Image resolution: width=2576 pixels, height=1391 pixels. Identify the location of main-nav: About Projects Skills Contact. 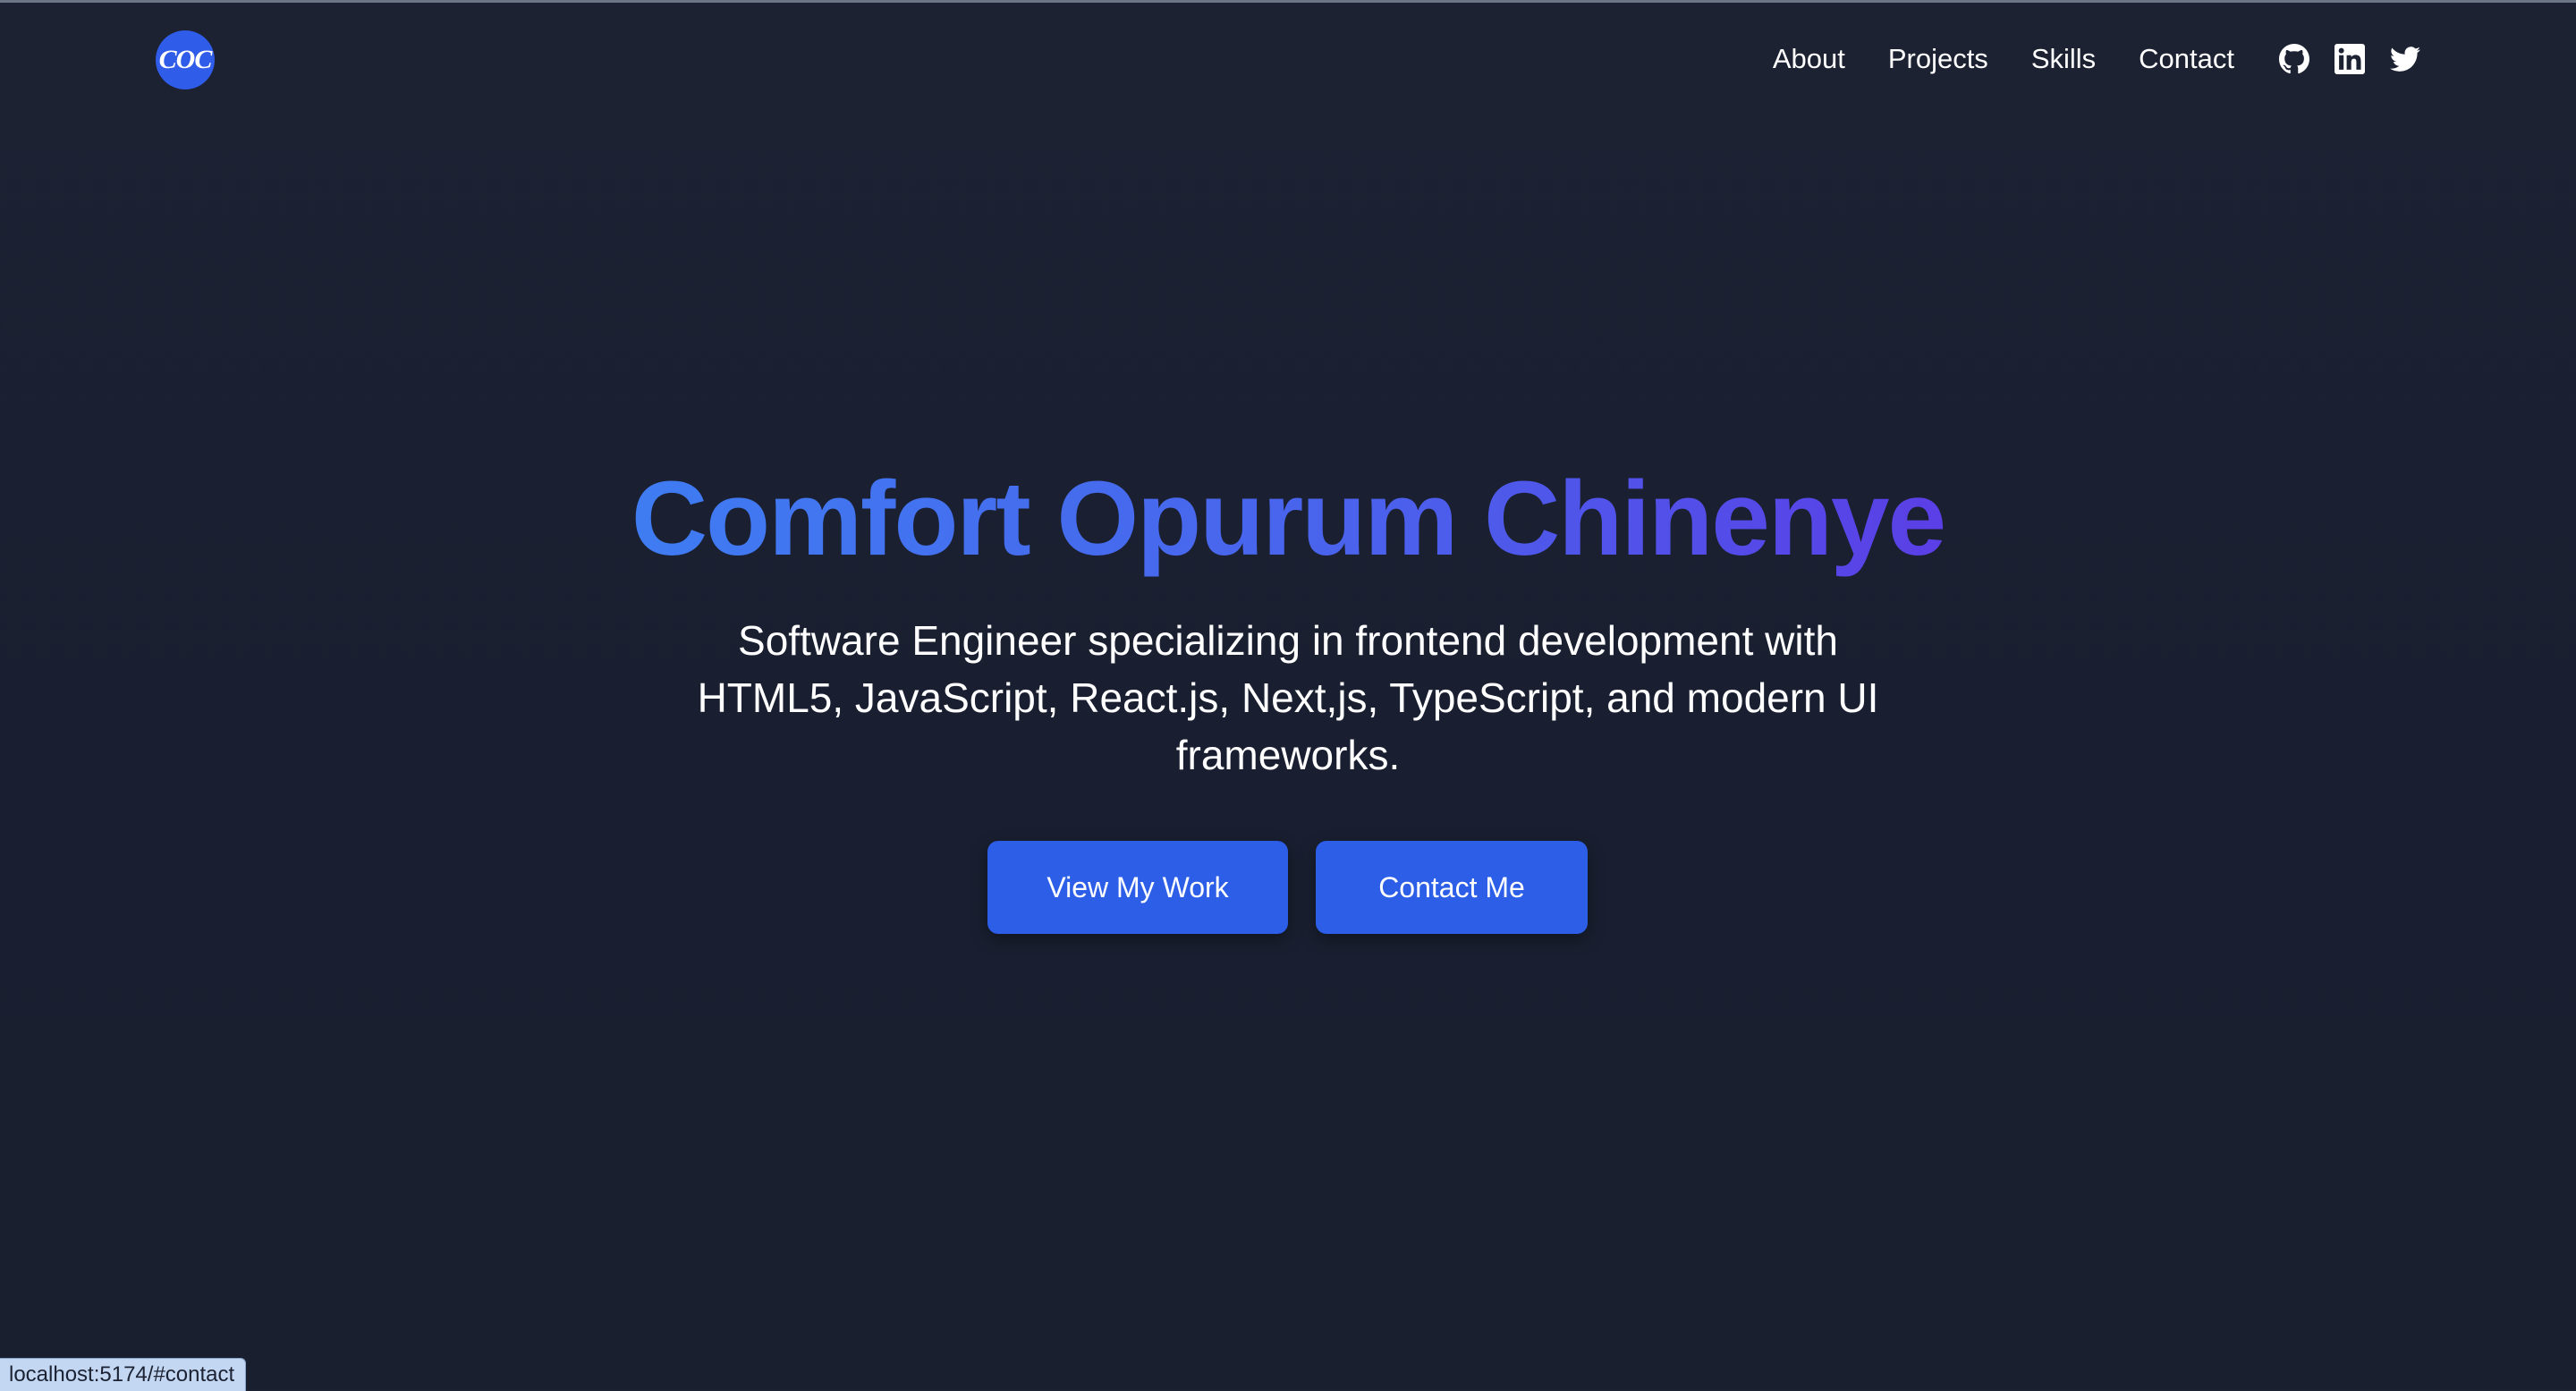
(2096, 59).